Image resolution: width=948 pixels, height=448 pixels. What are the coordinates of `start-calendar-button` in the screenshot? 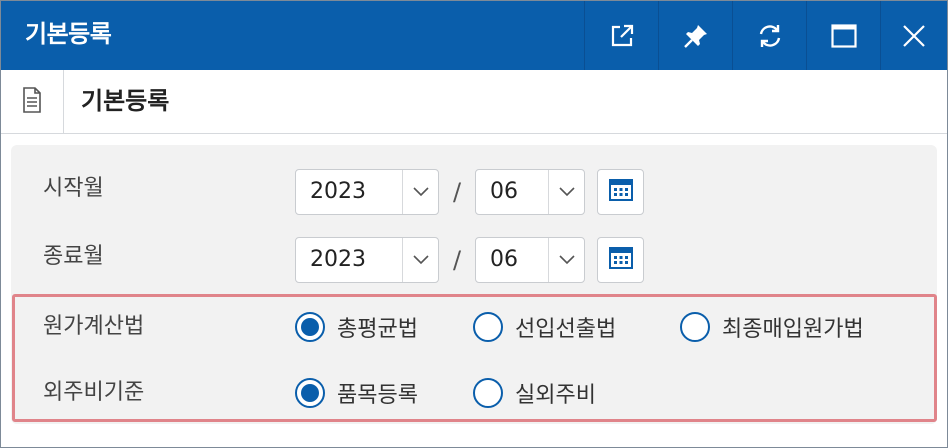 It's located at (620, 192).